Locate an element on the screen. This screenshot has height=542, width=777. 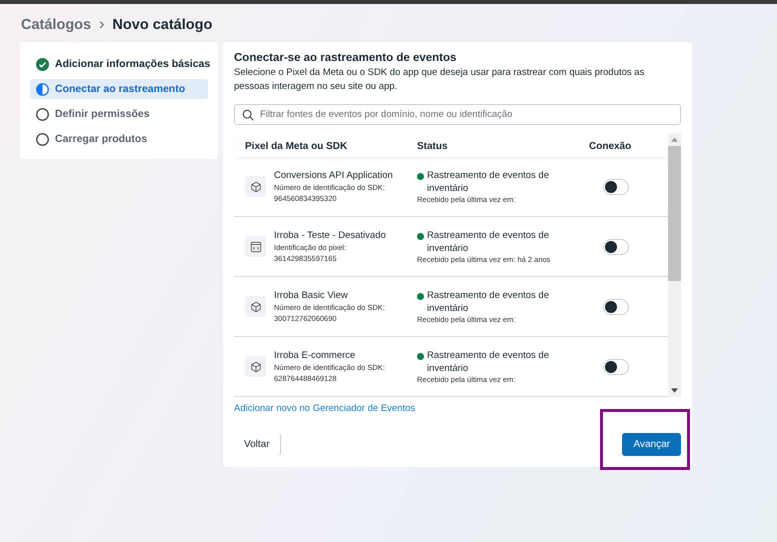
step-item: Adicionar informações básicas is located at coordinates (119, 64).